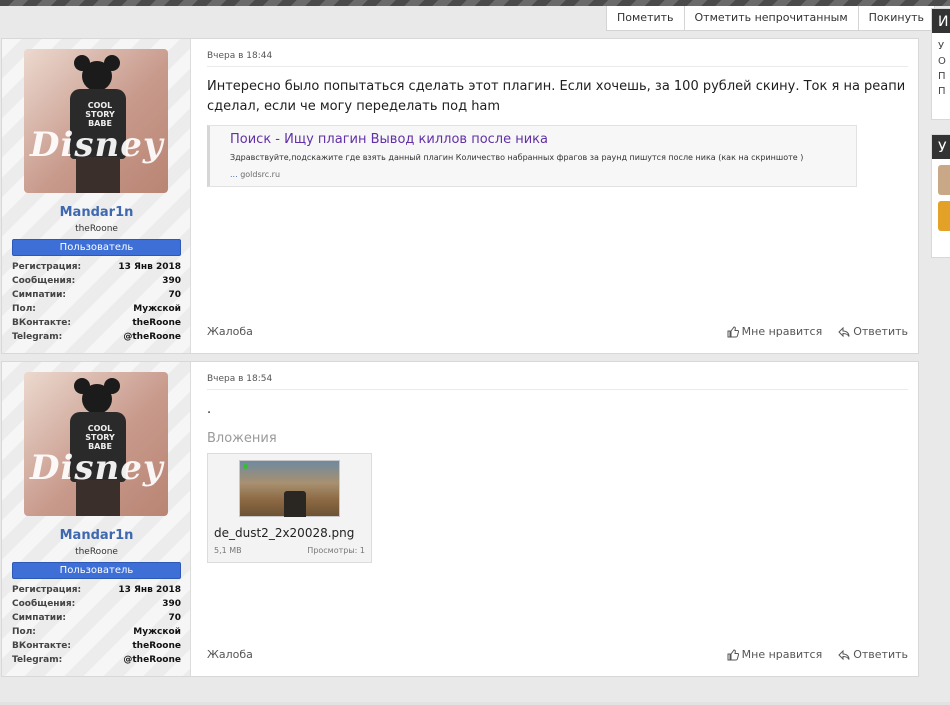 The image size is (950, 705). I want to click on mark-button: Пометить, so click(645, 18).